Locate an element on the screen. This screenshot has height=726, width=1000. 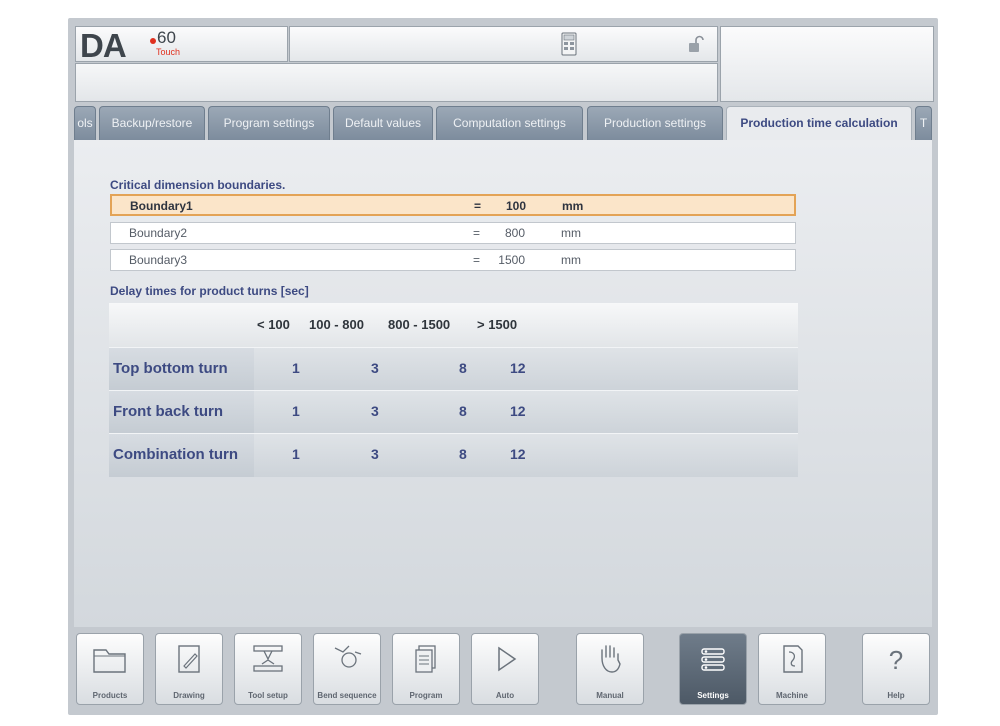
row-label: Front back turn is located at coordinates (181, 412).